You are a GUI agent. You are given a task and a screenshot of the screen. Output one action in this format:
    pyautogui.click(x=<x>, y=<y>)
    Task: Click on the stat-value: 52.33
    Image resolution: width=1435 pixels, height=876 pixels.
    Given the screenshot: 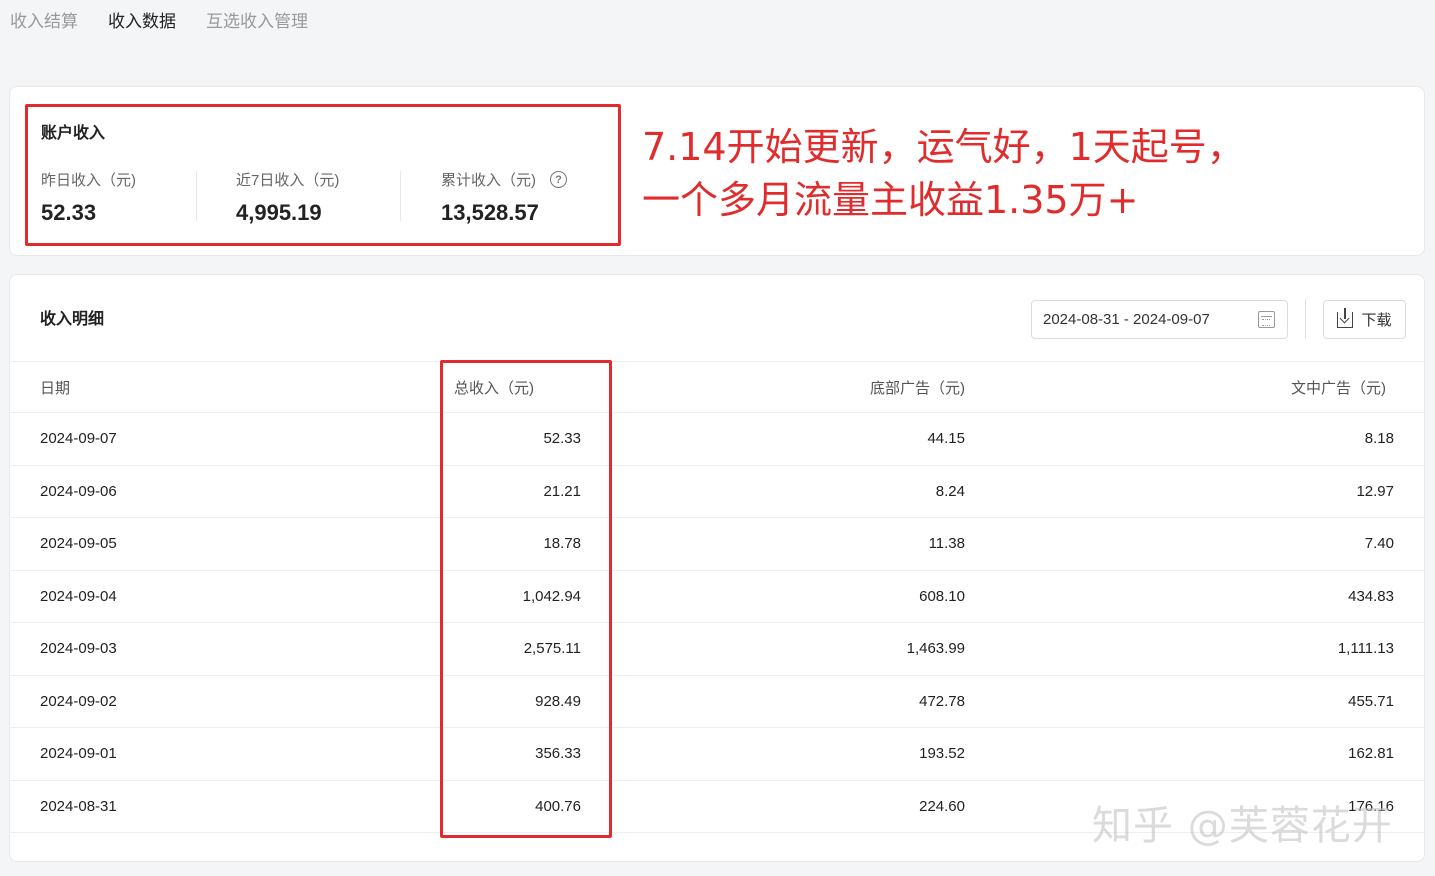 What is the action you would take?
    pyautogui.click(x=69, y=212)
    